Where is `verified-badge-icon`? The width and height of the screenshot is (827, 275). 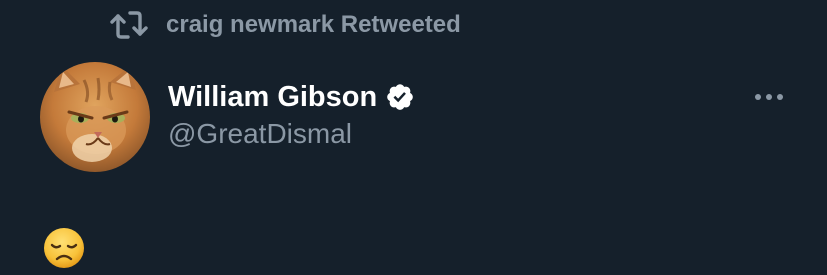
verified-badge-icon is located at coordinates (400, 97).